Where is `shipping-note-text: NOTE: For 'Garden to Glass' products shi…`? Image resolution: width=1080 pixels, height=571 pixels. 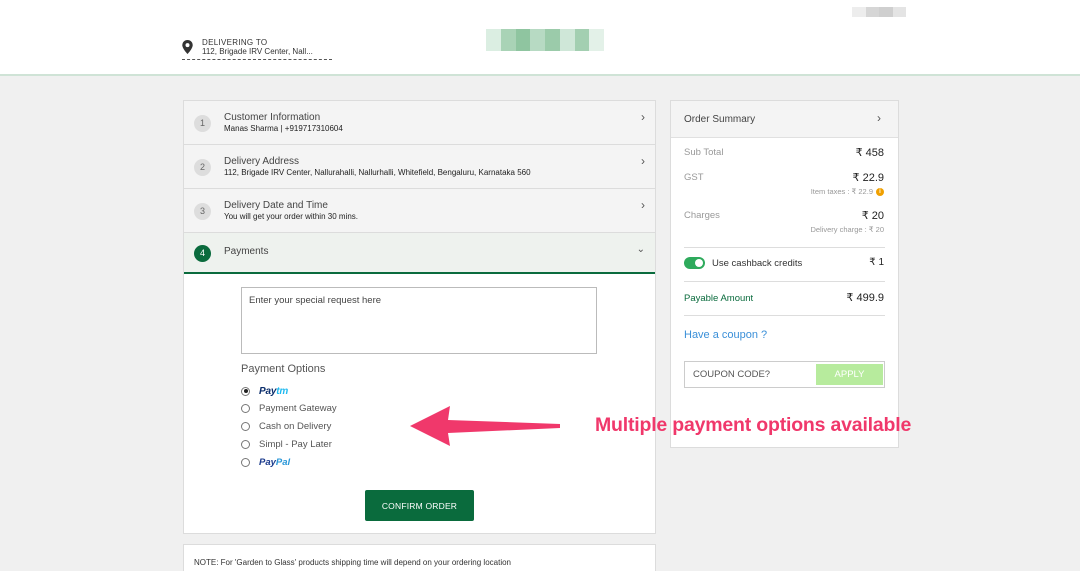
shipping-note-text: NOTE: For 'Garden to Glass' products shi… is located at coordinates (352, 562).